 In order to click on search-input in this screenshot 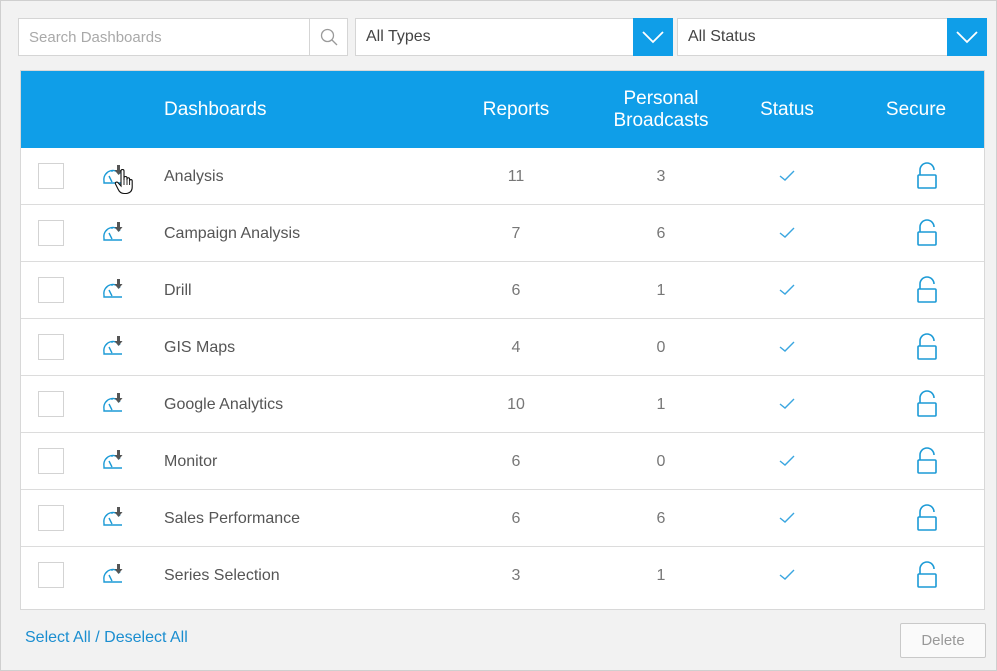, I will do `click(165, 37)`.